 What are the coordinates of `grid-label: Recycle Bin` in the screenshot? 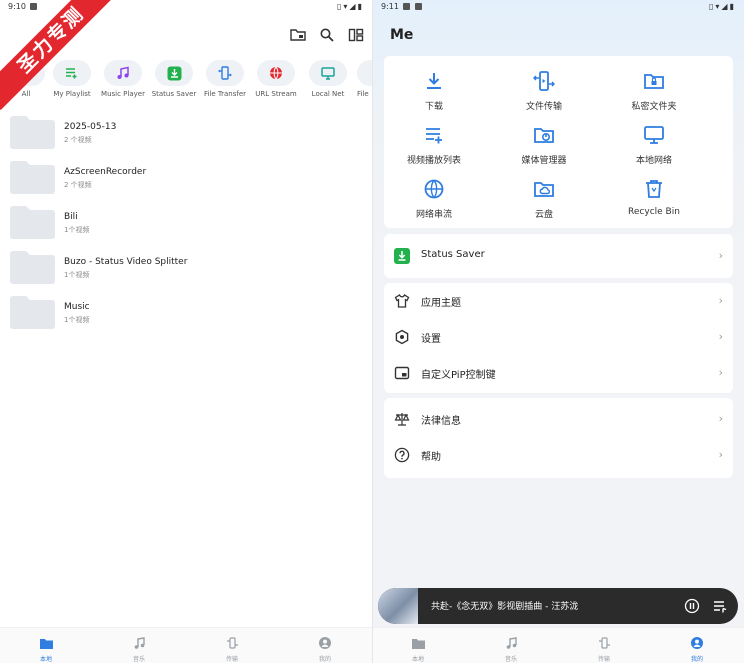 It's located at (654, 212).